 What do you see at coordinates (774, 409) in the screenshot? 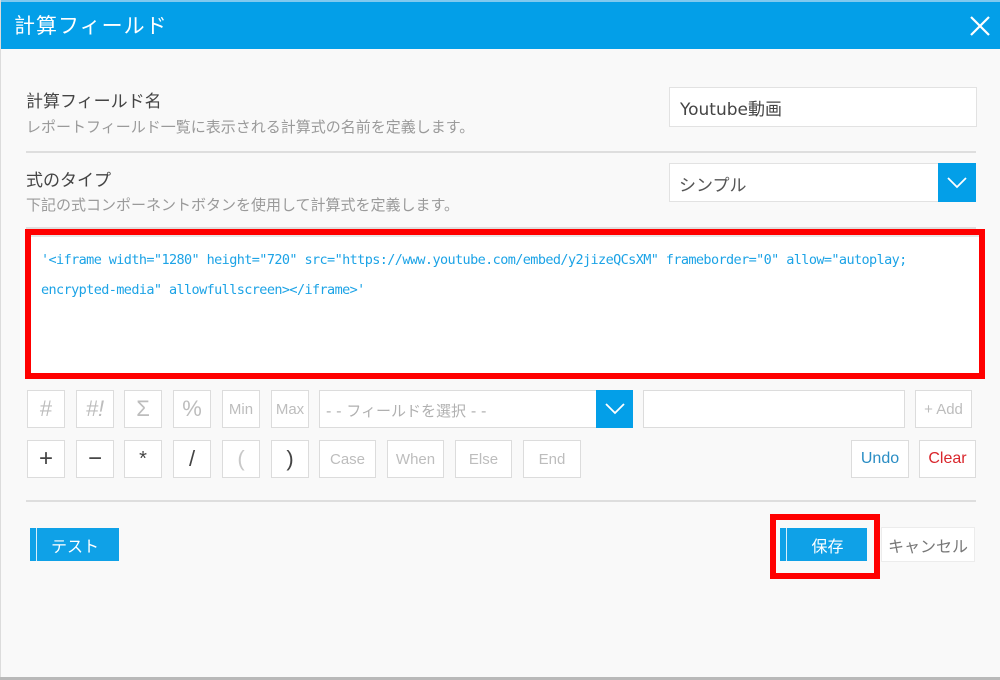
I see `custom-value-input` at bounding box center [774, 409].